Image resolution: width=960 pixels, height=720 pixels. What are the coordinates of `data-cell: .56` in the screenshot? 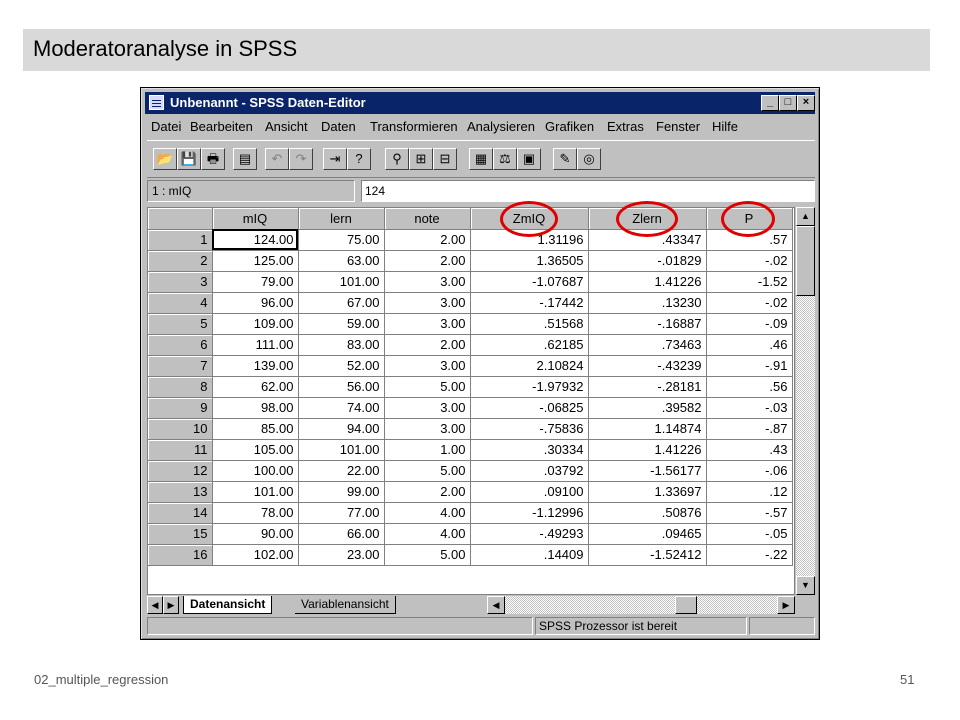 It's located at (749, 387).